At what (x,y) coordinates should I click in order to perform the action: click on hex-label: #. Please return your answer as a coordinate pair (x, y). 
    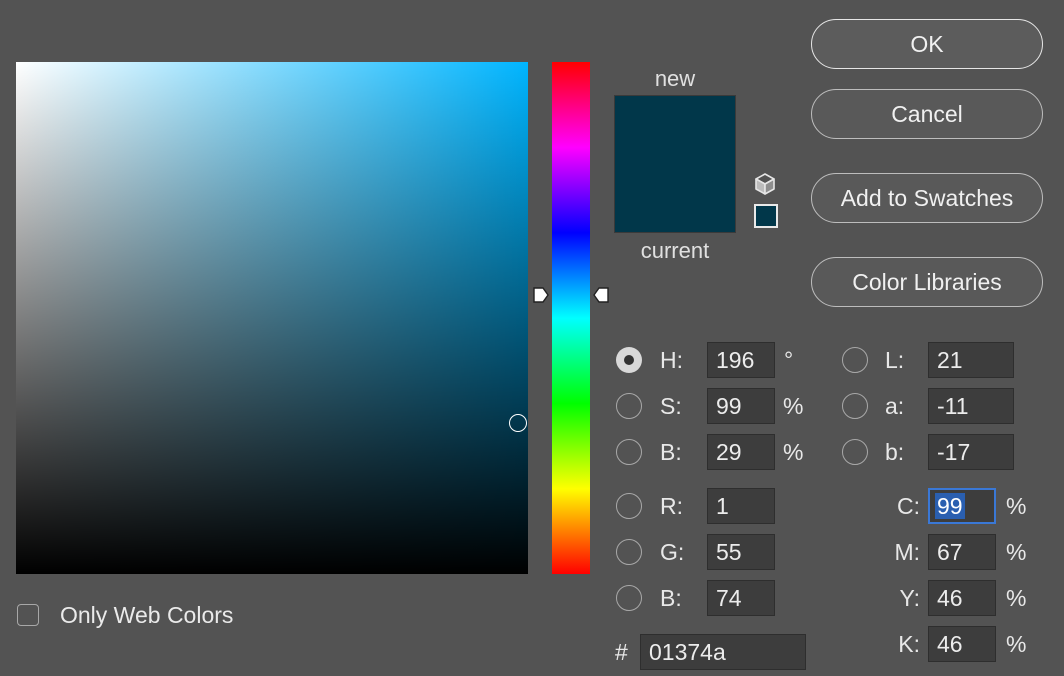
    Looking at the image, I should click on (621, 652).